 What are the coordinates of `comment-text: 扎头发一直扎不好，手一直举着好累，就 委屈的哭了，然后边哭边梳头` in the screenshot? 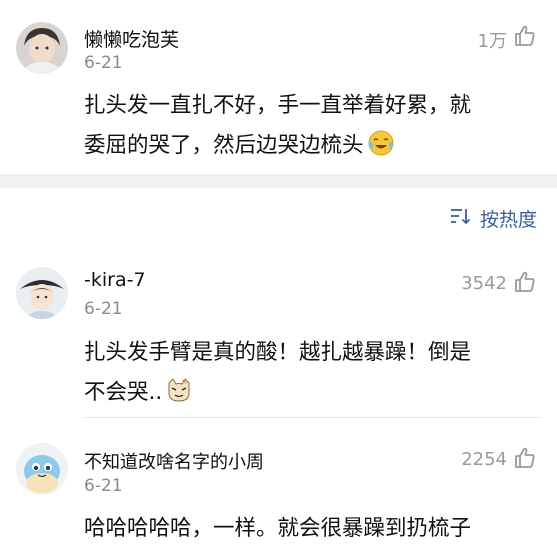 It's located at (309, 126).